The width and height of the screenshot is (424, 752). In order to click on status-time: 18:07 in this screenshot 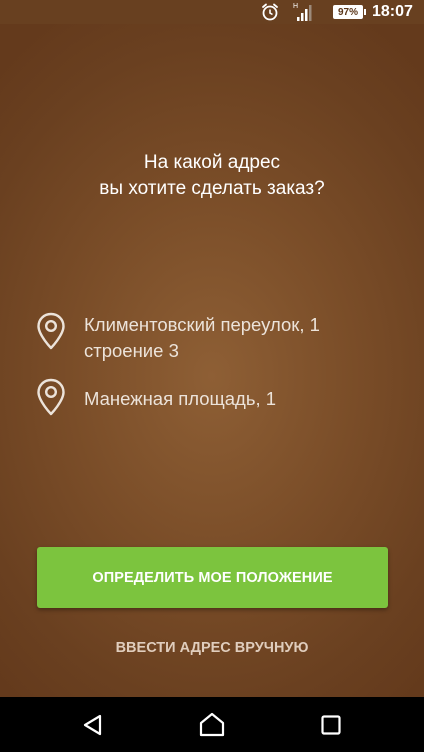, I will do `click(392, 11)`.